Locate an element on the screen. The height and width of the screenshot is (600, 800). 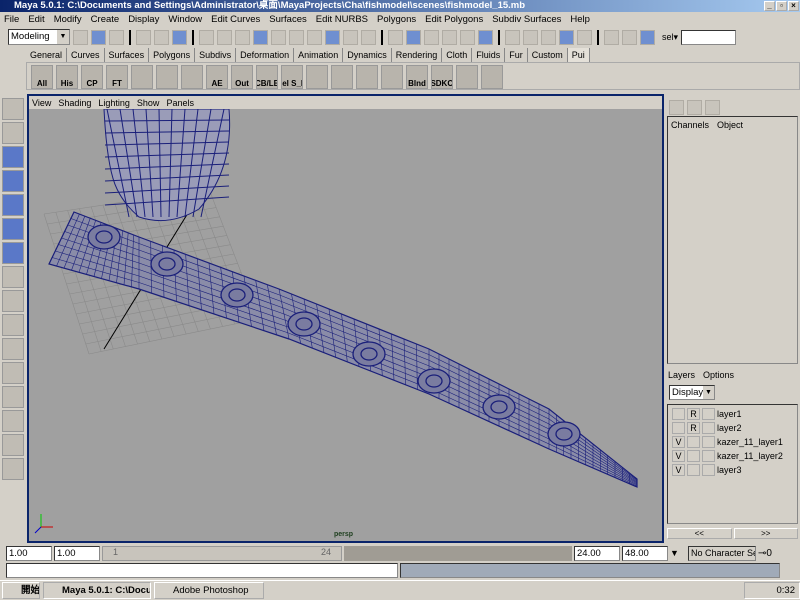
shelf-button-icon: FT is located at coordinates (117, 77).